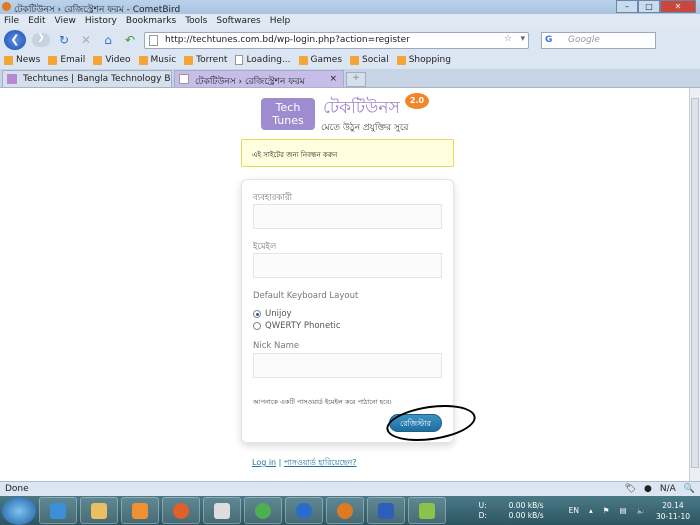  What do you see at coordinates (386, 510) in the screenshot?
I see `taskbar-word` at bounding box center [386, 510].